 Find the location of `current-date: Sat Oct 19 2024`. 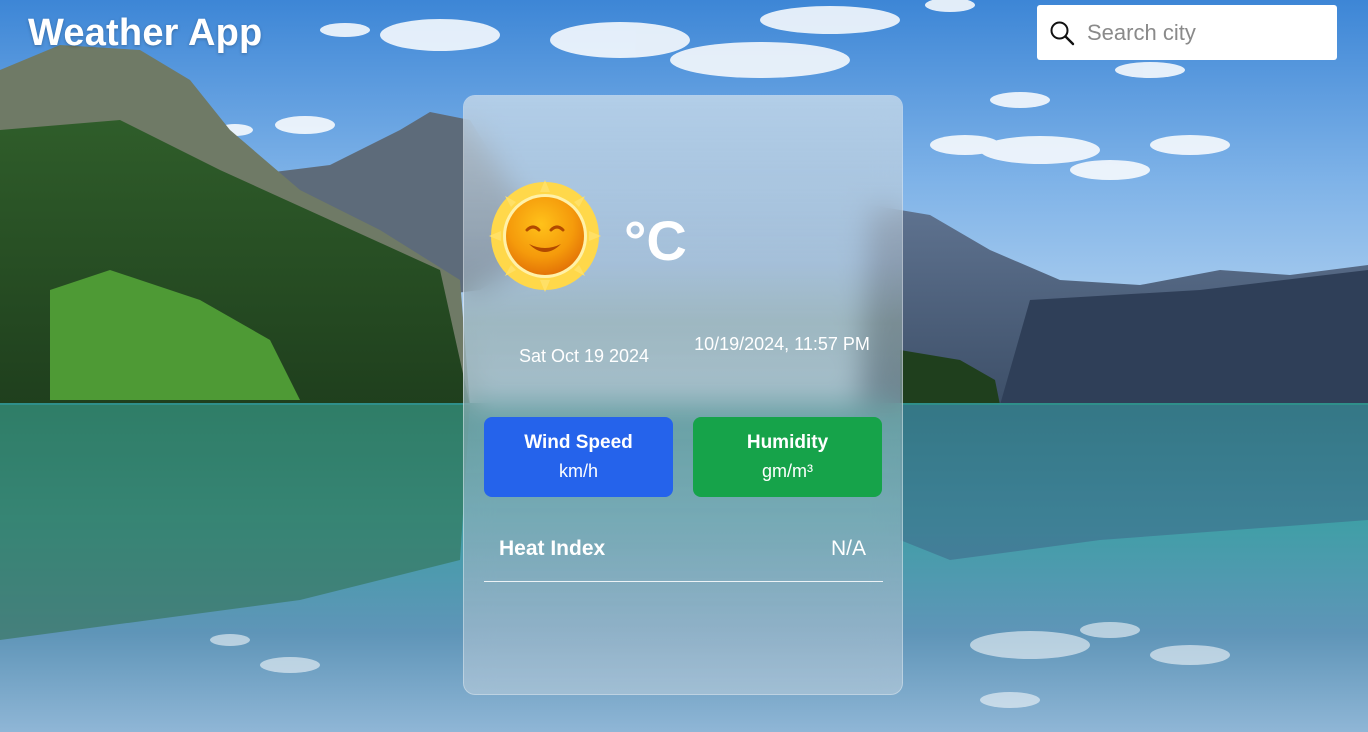

current-date: Sat Oct 19 2024 is located at coordinates (584, 356).